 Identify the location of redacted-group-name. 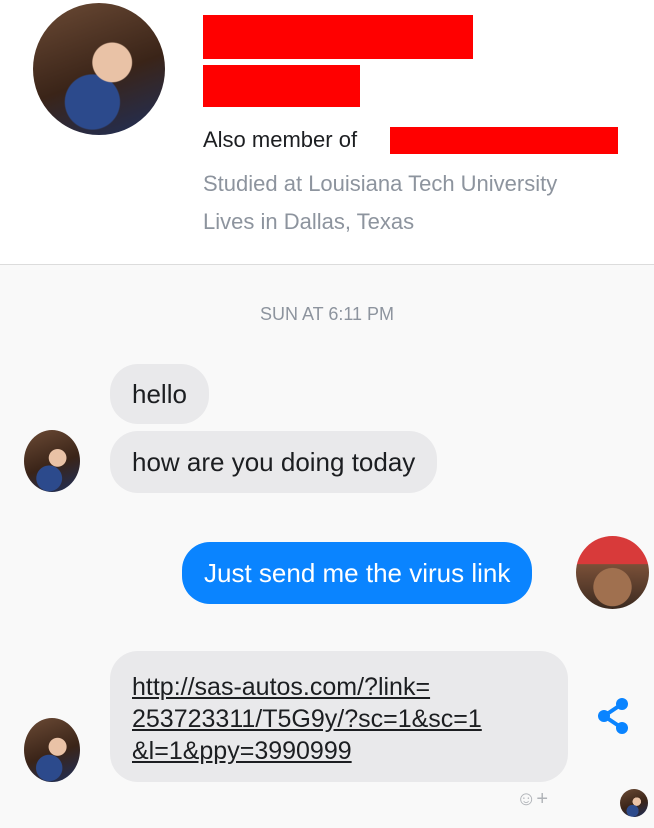
(504, 140).